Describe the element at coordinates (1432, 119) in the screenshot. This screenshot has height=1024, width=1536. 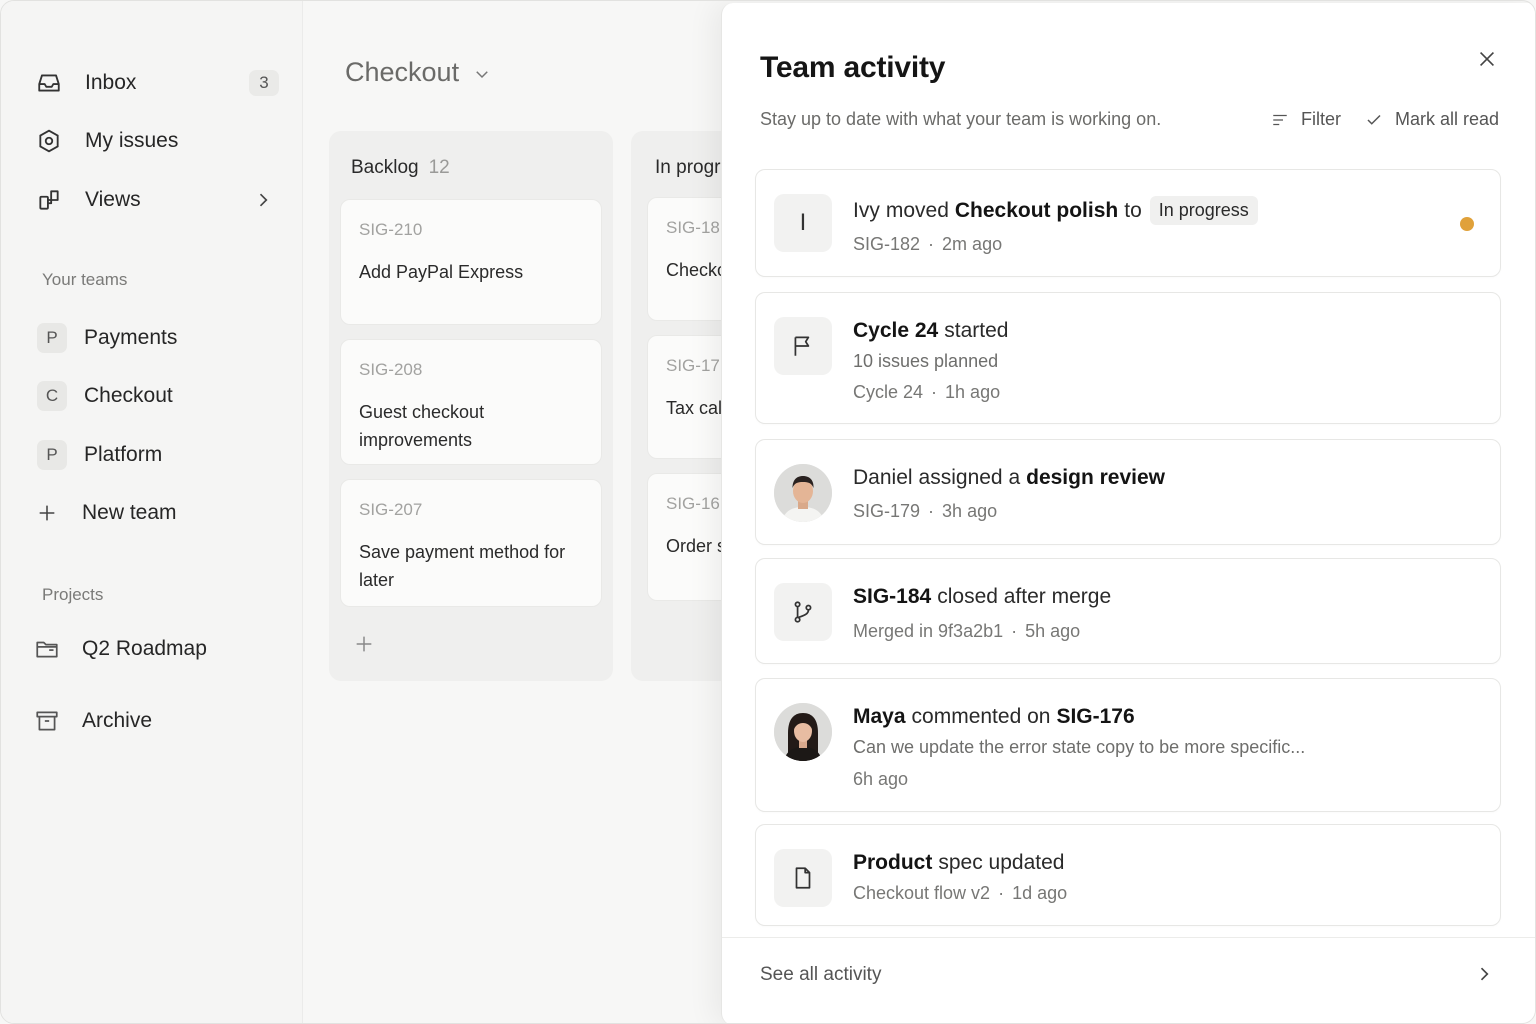
I see `mark-all-read-button: Mark all read` at that location.